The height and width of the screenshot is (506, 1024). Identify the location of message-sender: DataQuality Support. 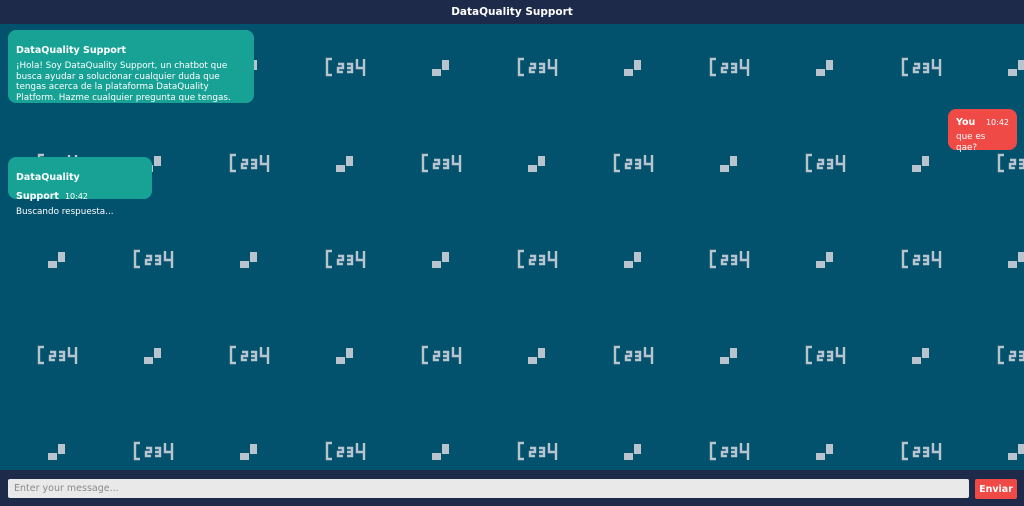
(71, 50).